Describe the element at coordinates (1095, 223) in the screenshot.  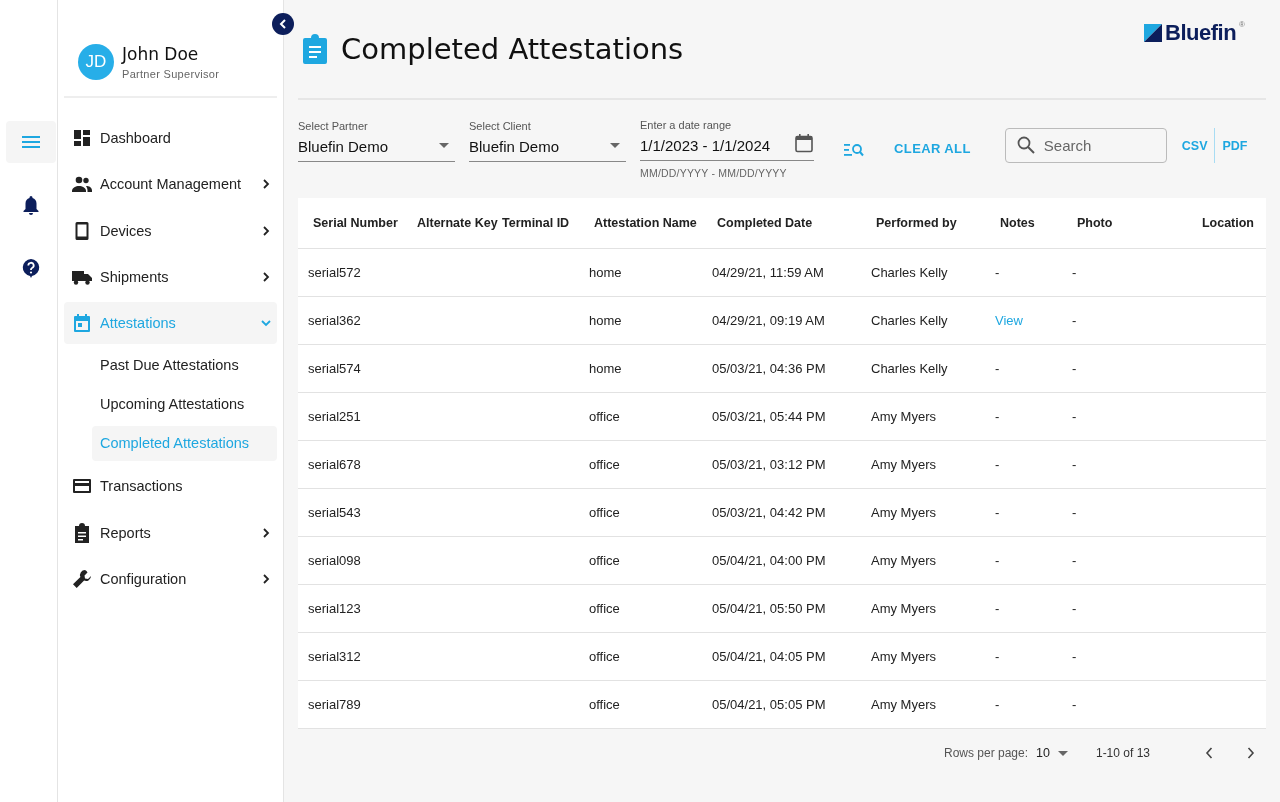
I see `column-header: Photo` at that location.